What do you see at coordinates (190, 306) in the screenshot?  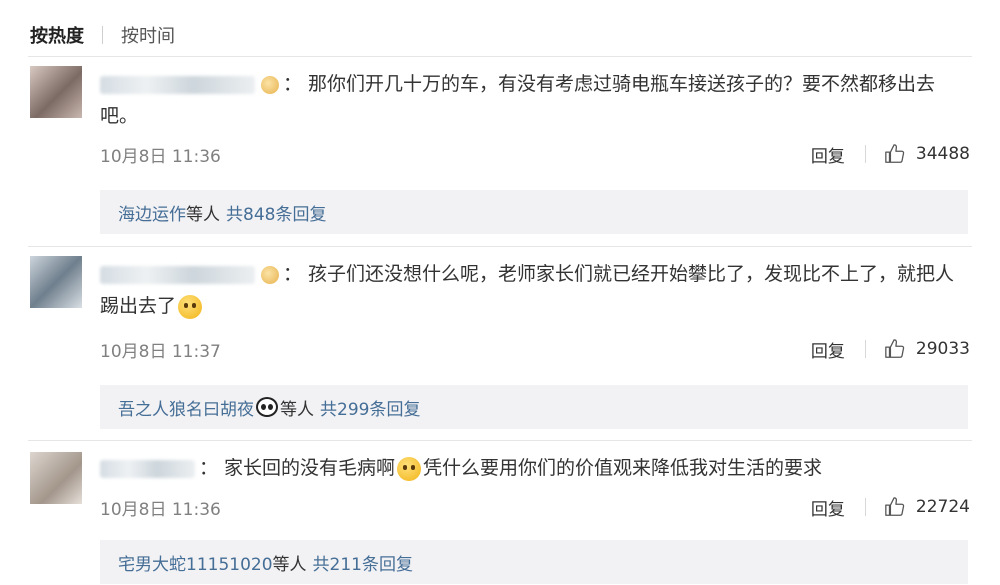 I see `cat-face-emoji` at bounding box center [190, 306].